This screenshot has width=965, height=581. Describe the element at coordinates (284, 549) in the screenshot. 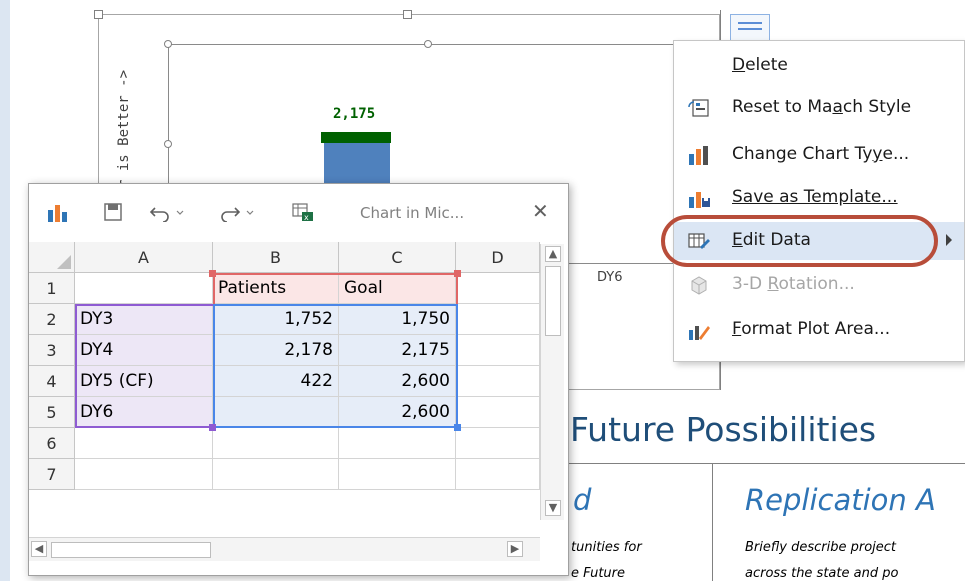

I see `horizontal-scrollbar: ◀ ▶` at that location.